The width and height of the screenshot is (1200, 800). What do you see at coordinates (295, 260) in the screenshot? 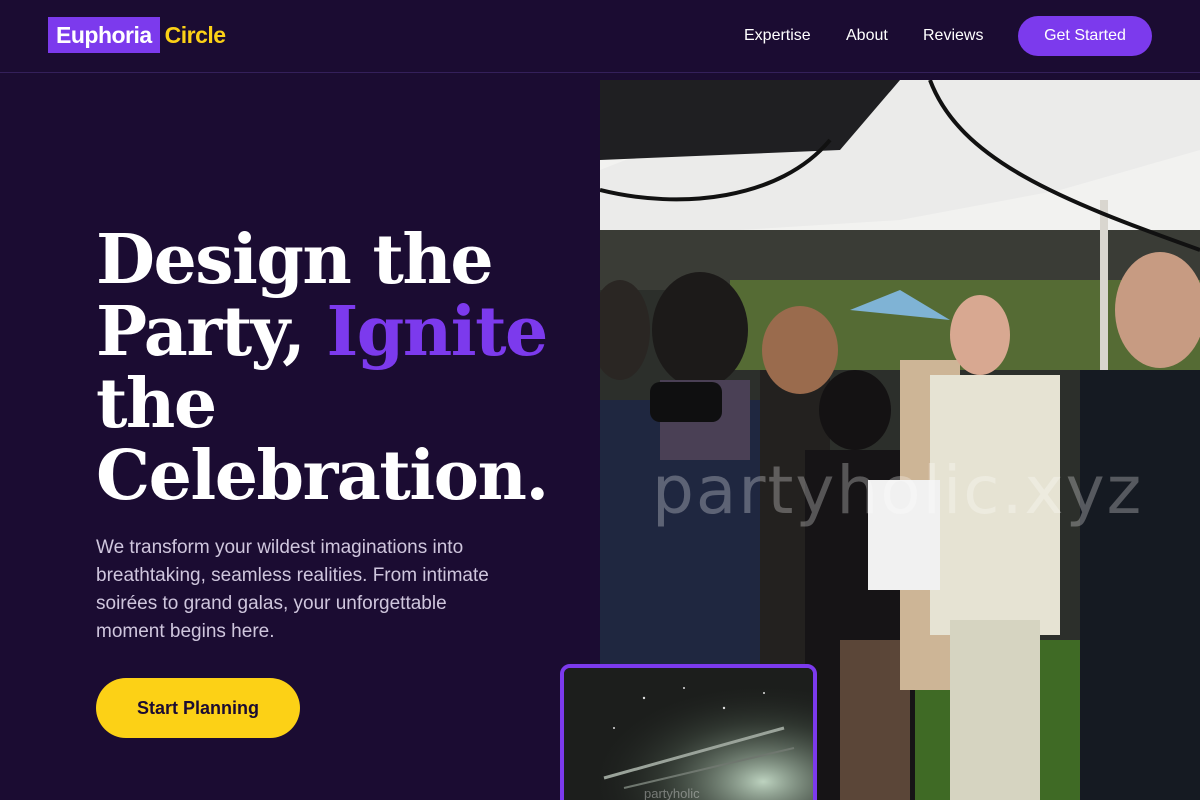
I see `headline-line-1: Design the` at bounding box center [295, 260].